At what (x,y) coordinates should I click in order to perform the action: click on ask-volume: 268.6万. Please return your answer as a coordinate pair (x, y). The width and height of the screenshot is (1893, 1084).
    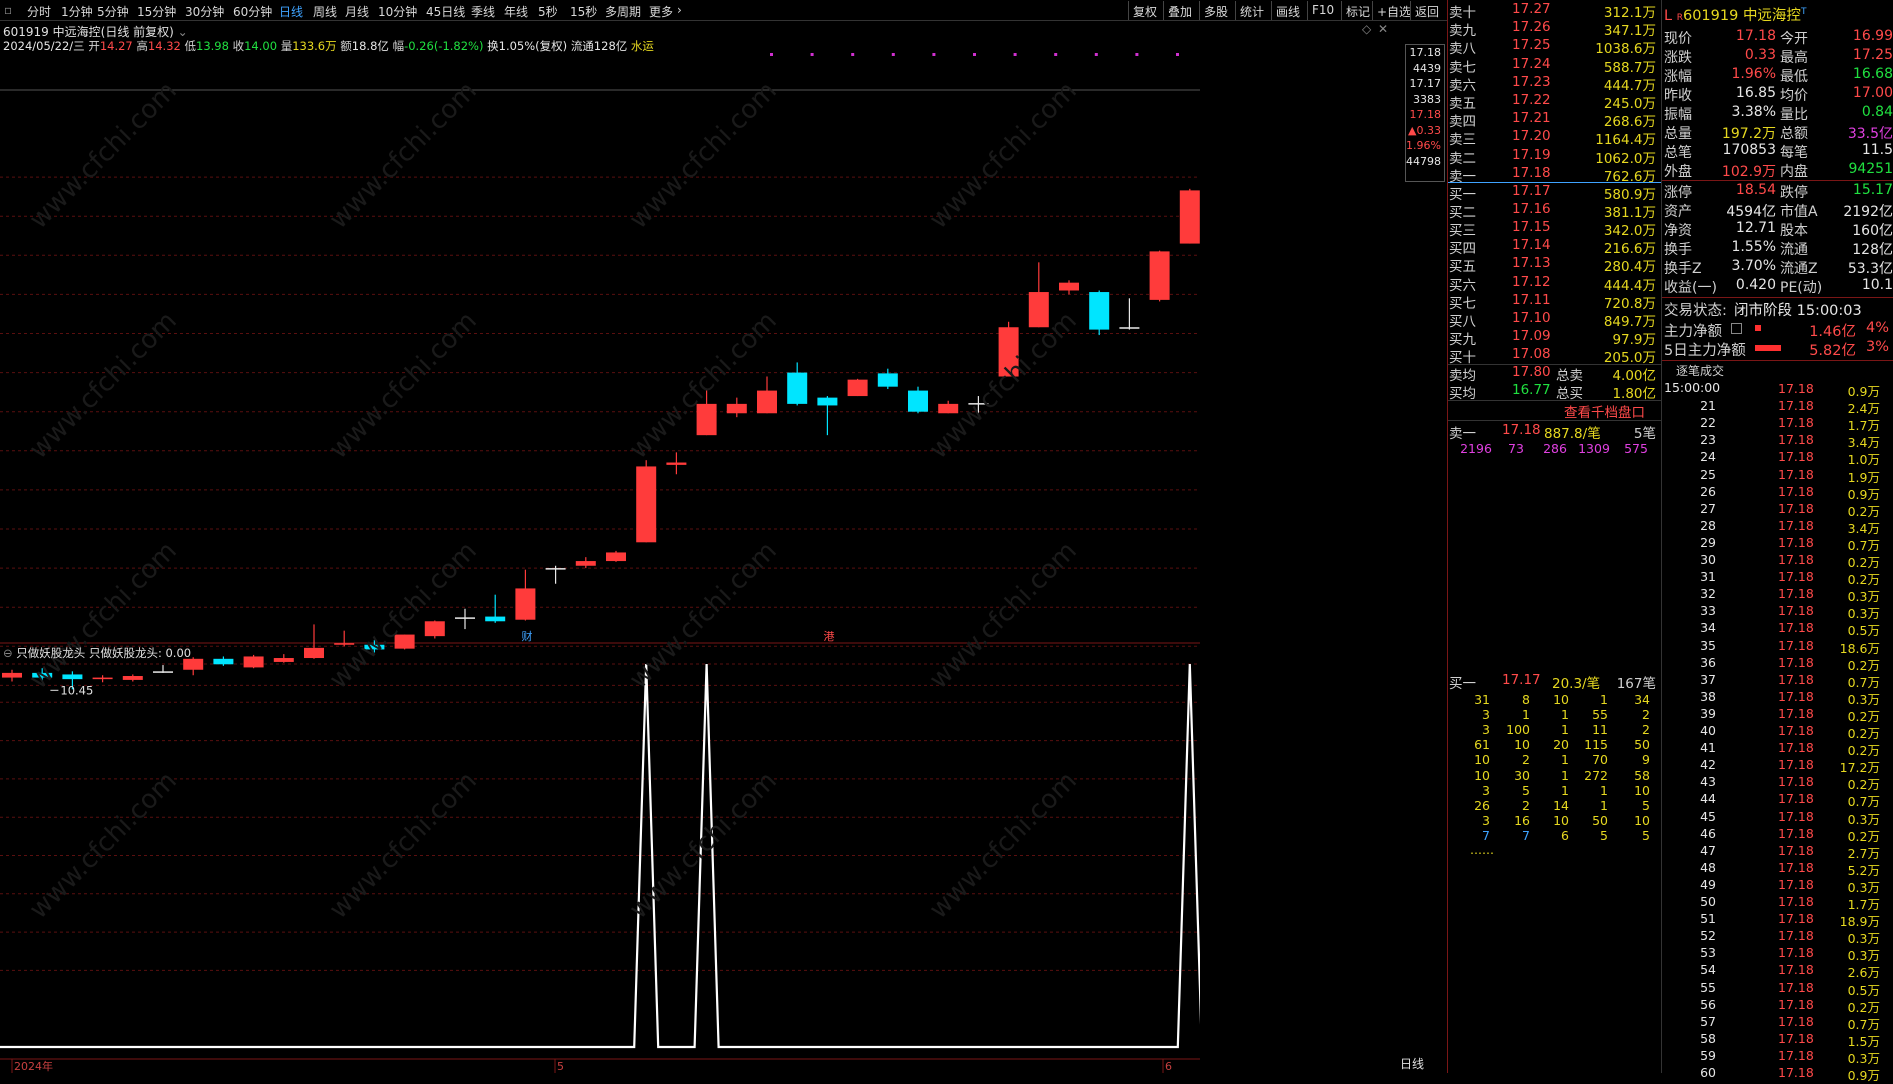
    Looking at the image, I should click on (1614, 120).